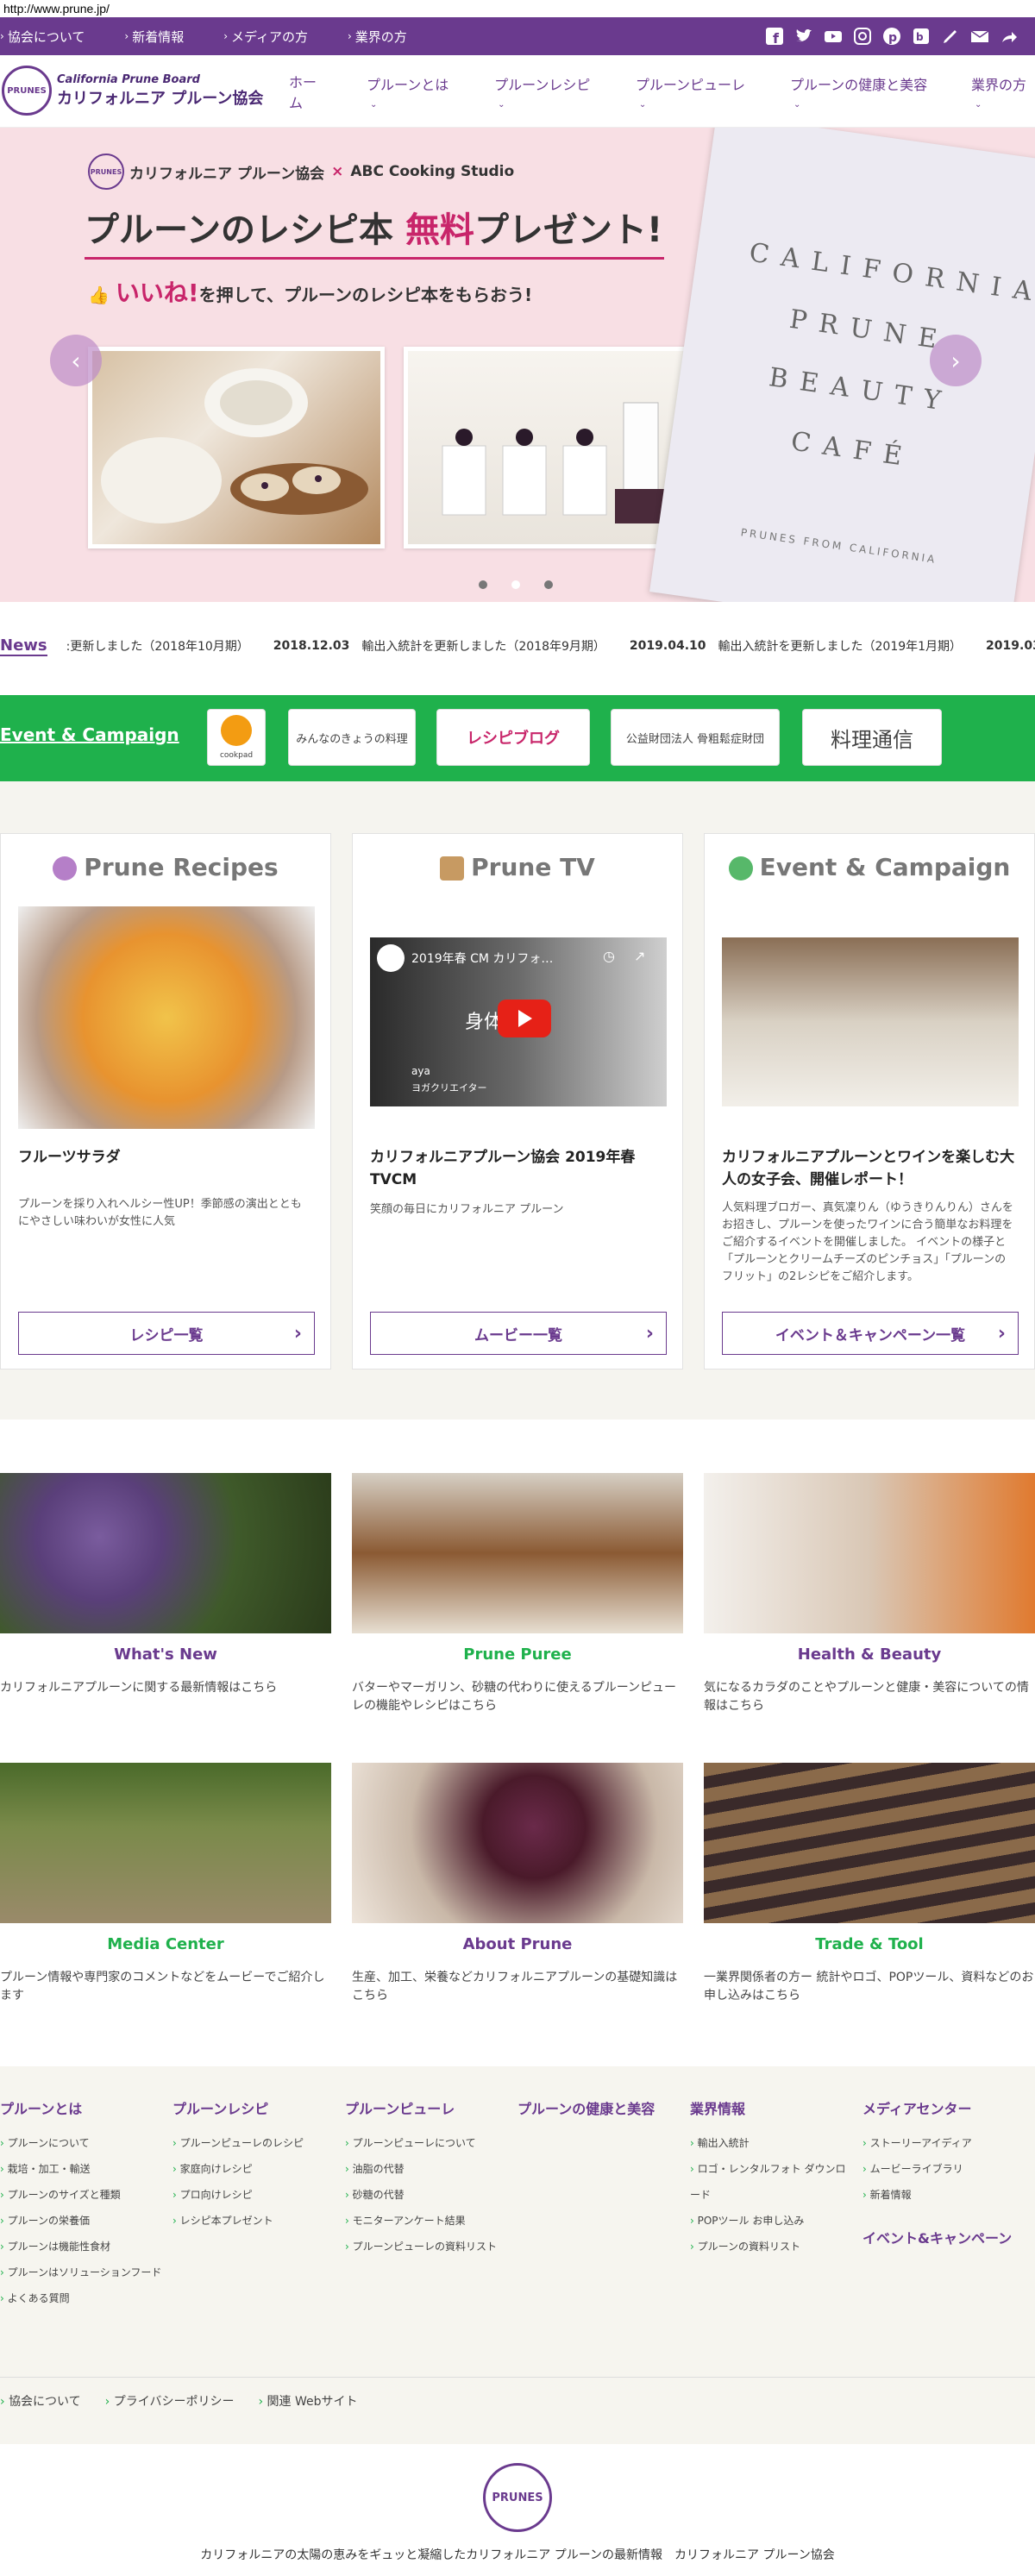 This screenshot has width=1035, height=2576. What do you see at coordinates (47, 37) in the screenshot?
I see `top-link-about: 協会について` at bounding box center [47, 37].